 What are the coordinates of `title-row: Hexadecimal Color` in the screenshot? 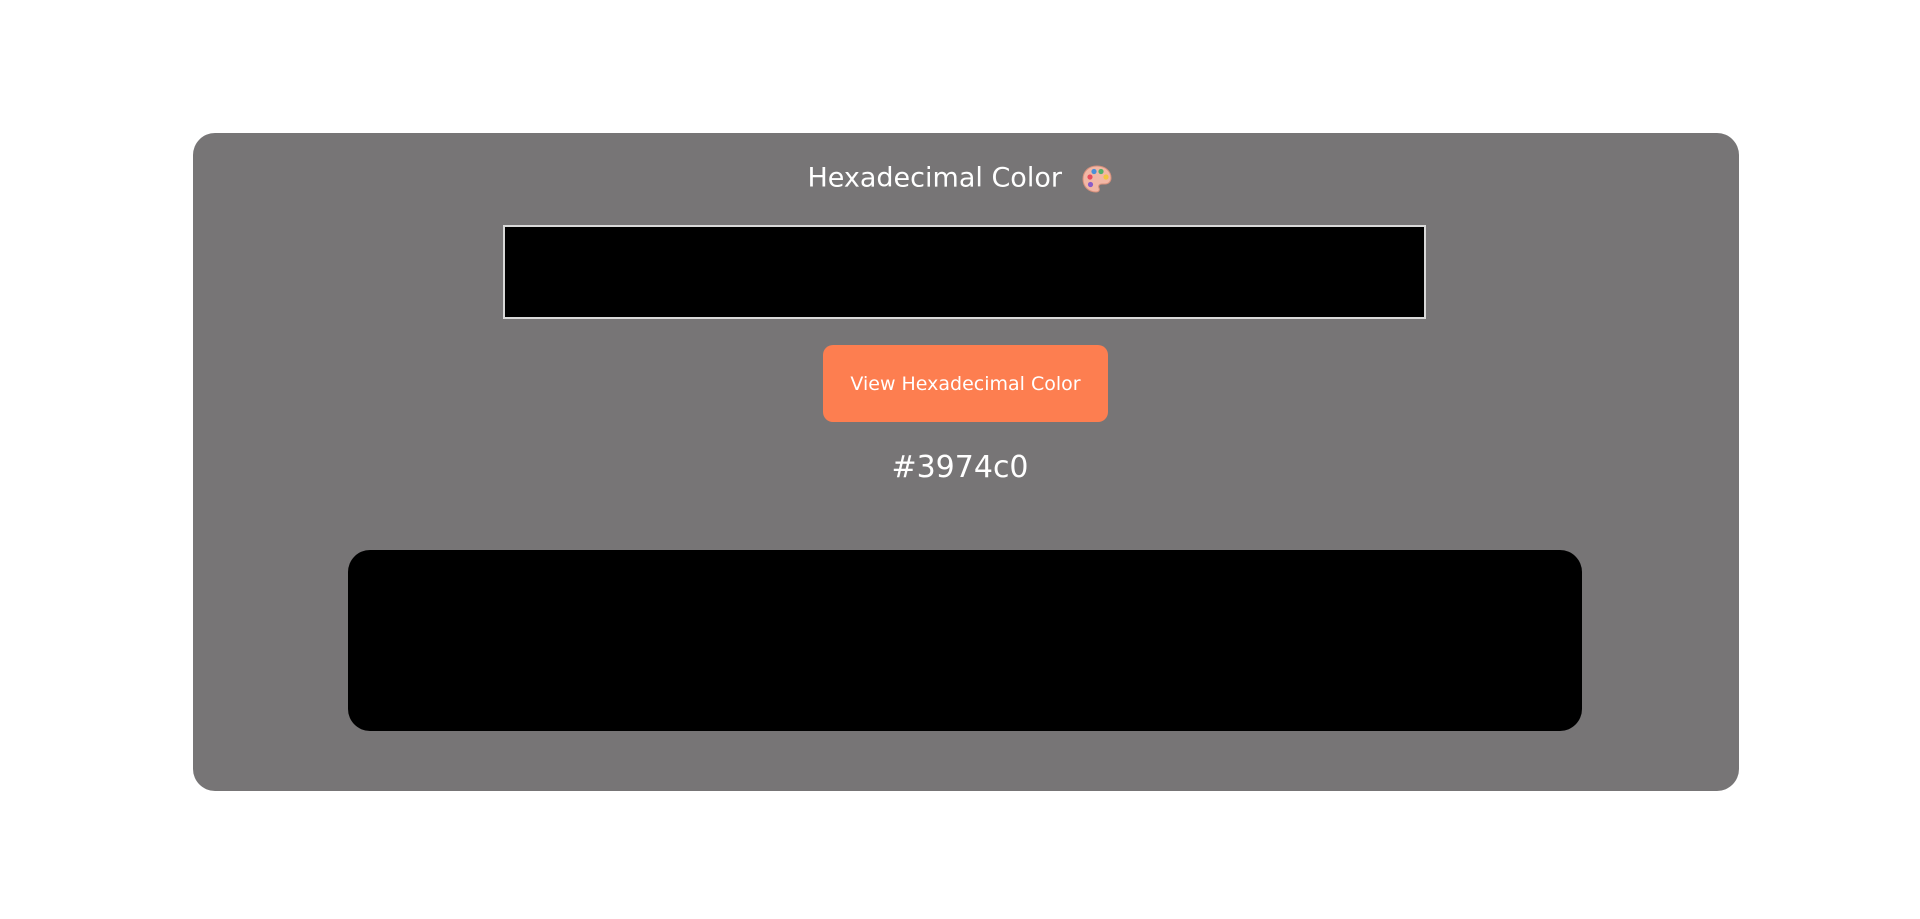 It's located at (960, 178).